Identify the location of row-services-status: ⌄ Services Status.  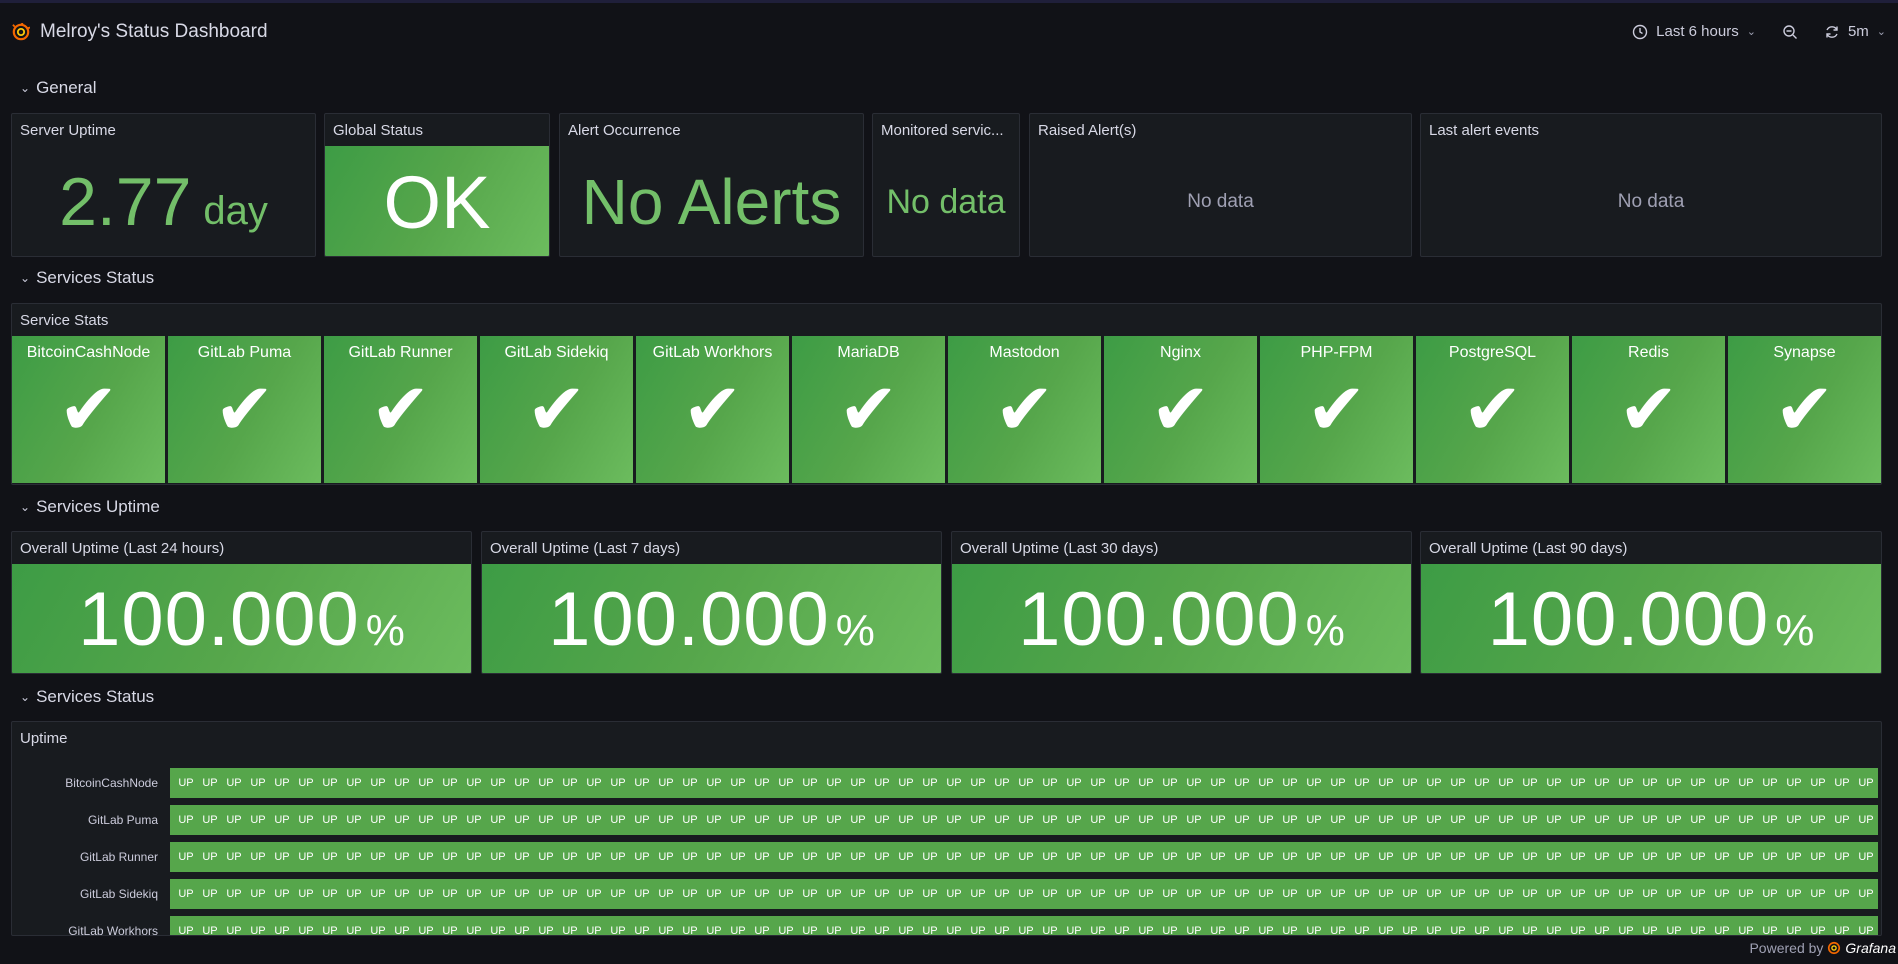
(87, 278).